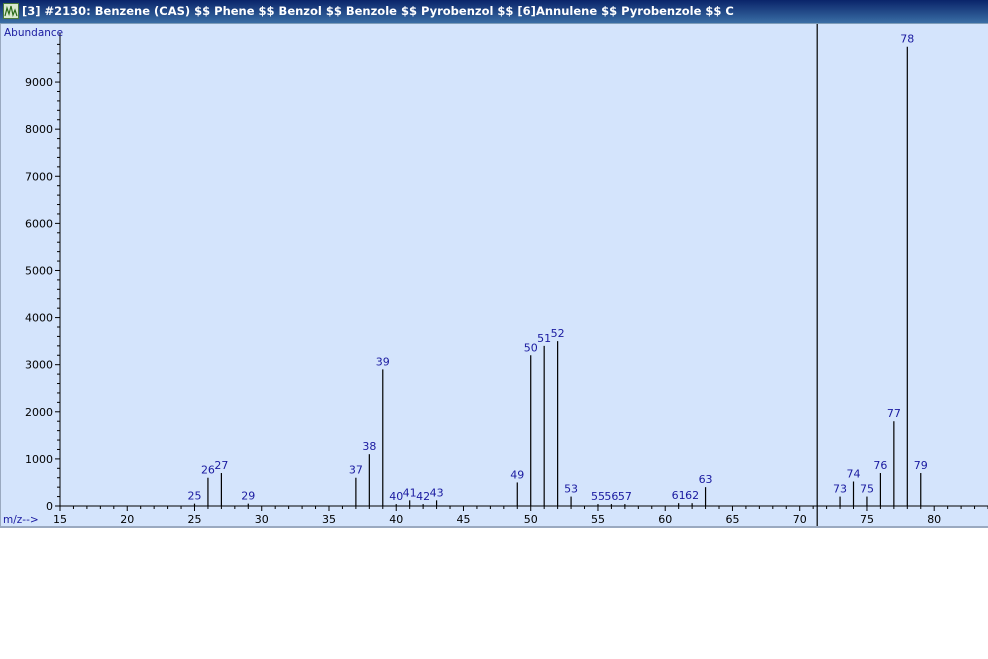 The height and width of the screenshot is (659, 988). What do you see at coordinates (410, 492) in the screenshot?
I see `peak-label-41: 41` at bounding box center [410, 492].